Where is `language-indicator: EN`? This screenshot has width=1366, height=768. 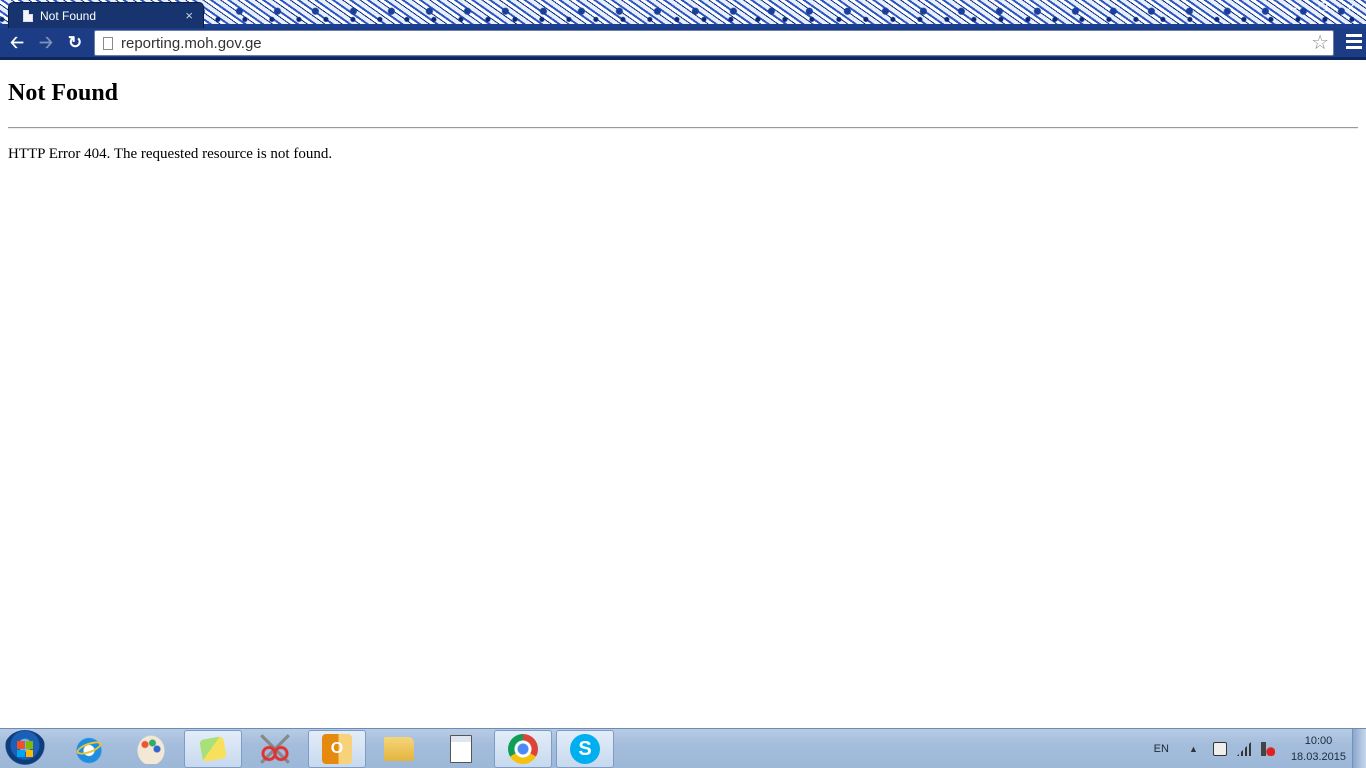
language-indicator: EN is located at coordinates (1161, 749).